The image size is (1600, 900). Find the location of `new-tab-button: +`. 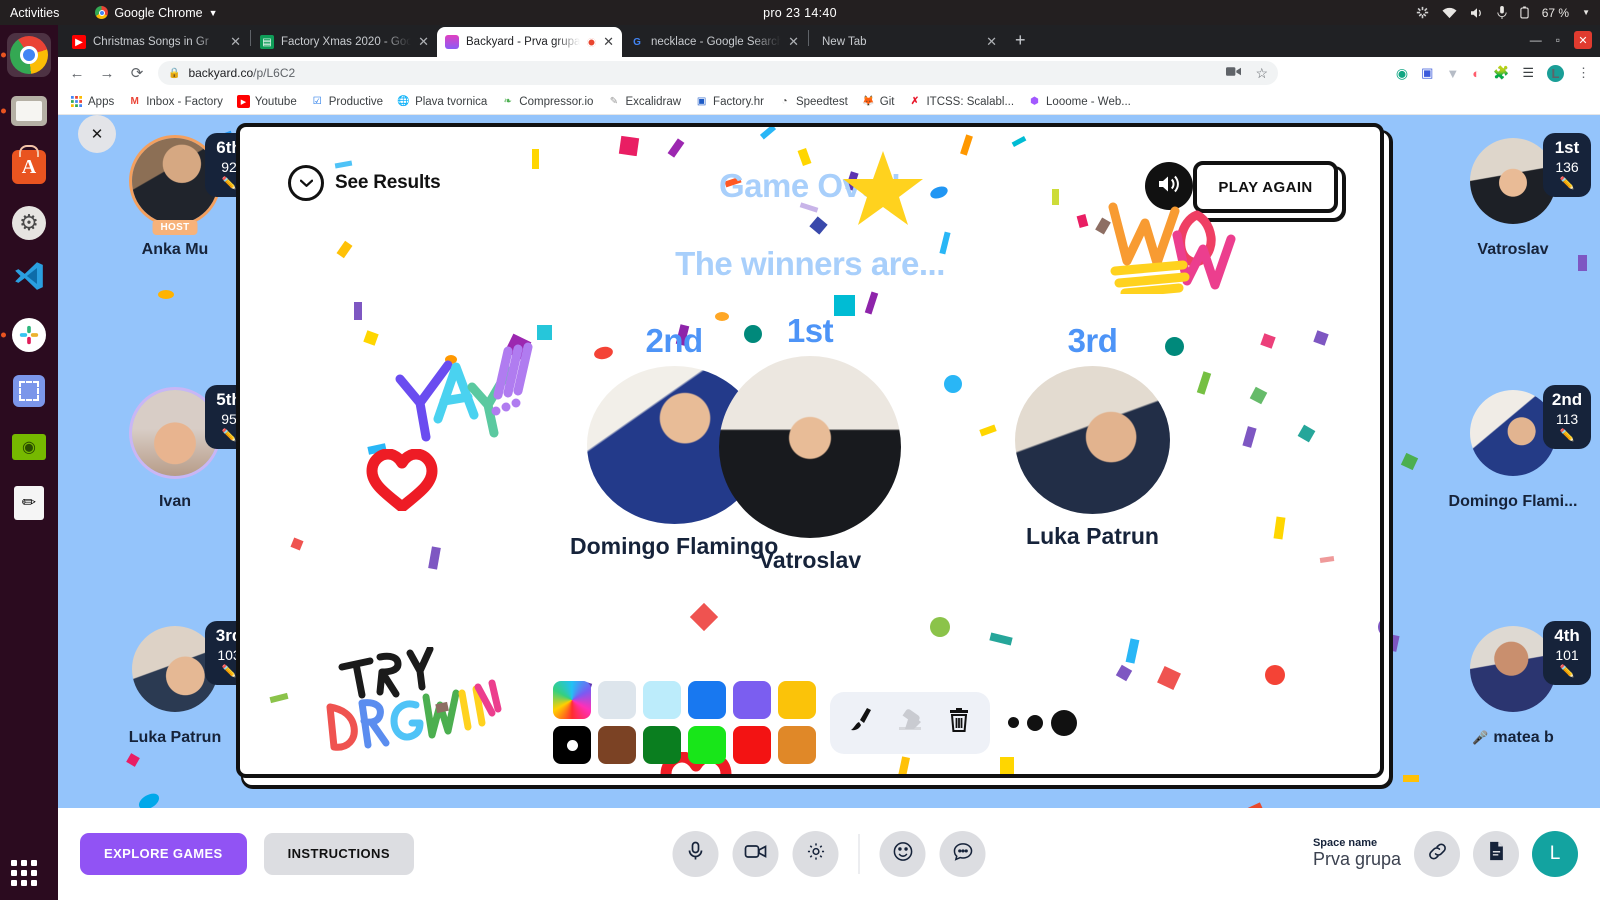

new-tab-button: + is located at coordinates (1020, 40).